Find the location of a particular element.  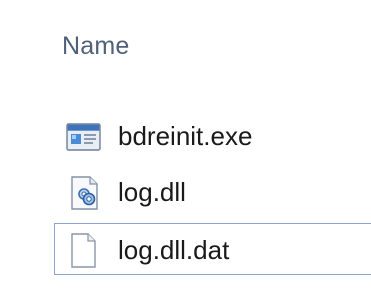

file-row: log.dll is located at coordinates (212, 191).